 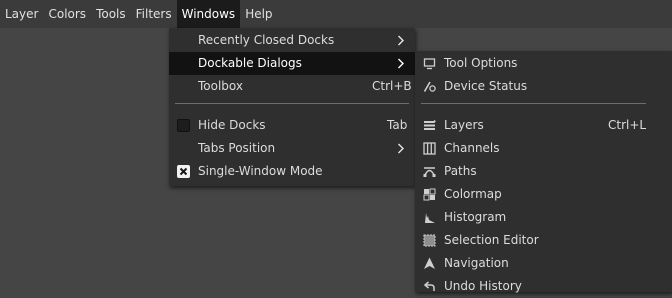 What do you see at coordinates (67, 14) in the screenshot?
I see `menu-colors: Colors` at bounding box center [67, 14].